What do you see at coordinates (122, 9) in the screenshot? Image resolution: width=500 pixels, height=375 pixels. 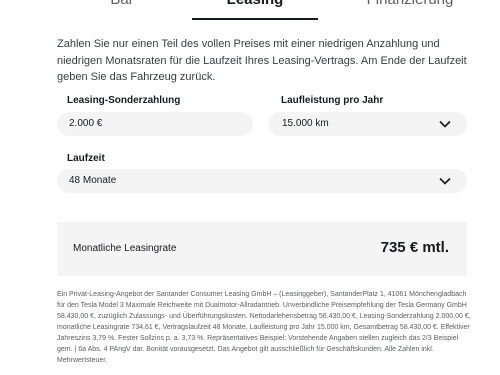 I see `tab-bar: Bar` at bounding box center [122, 9].